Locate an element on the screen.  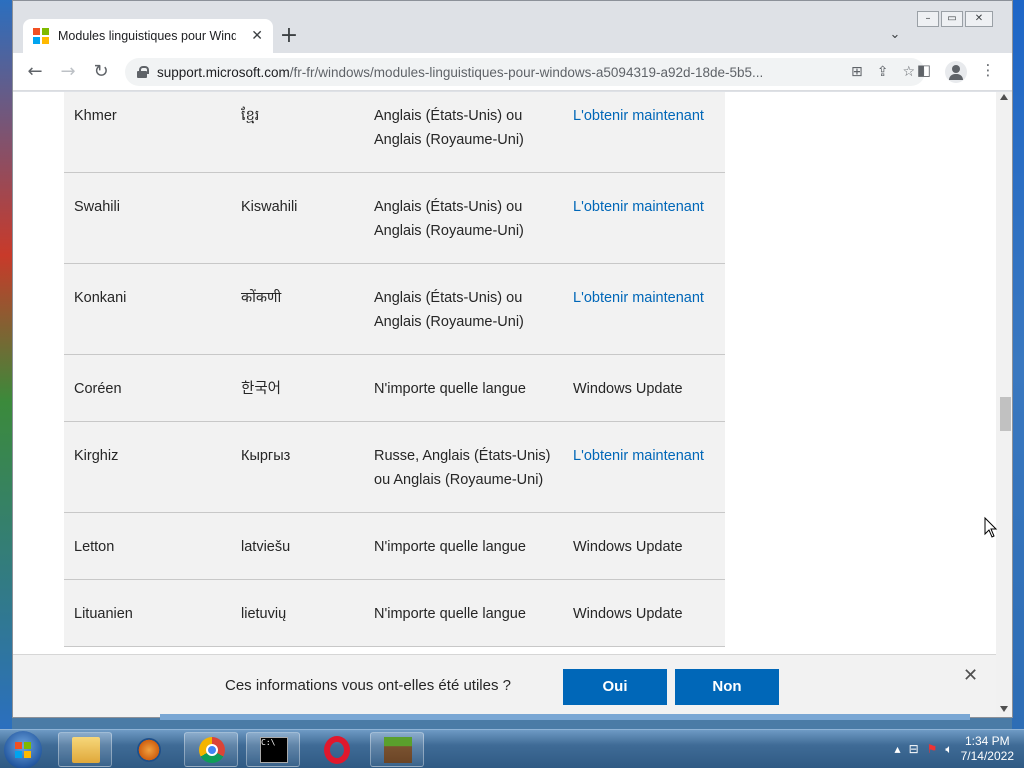
folder-icon is located at coordinates (86, 750).